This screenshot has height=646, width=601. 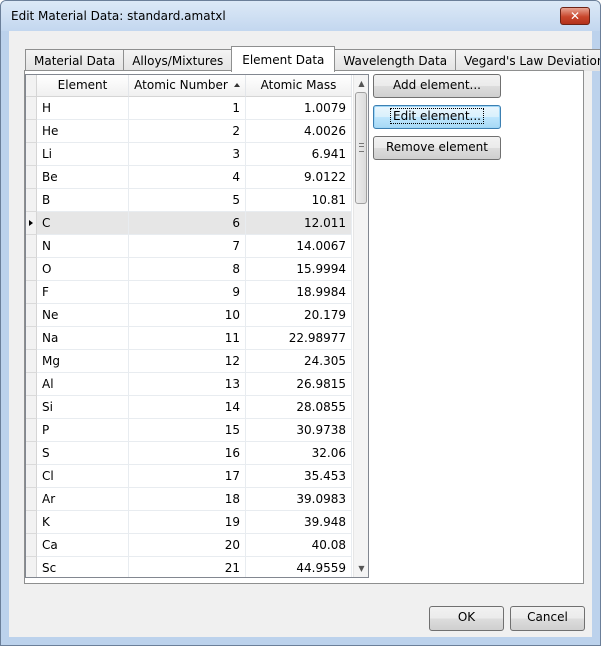 I want to click on table-row: Sc 21 44.9559, so click(x=189, y=567).